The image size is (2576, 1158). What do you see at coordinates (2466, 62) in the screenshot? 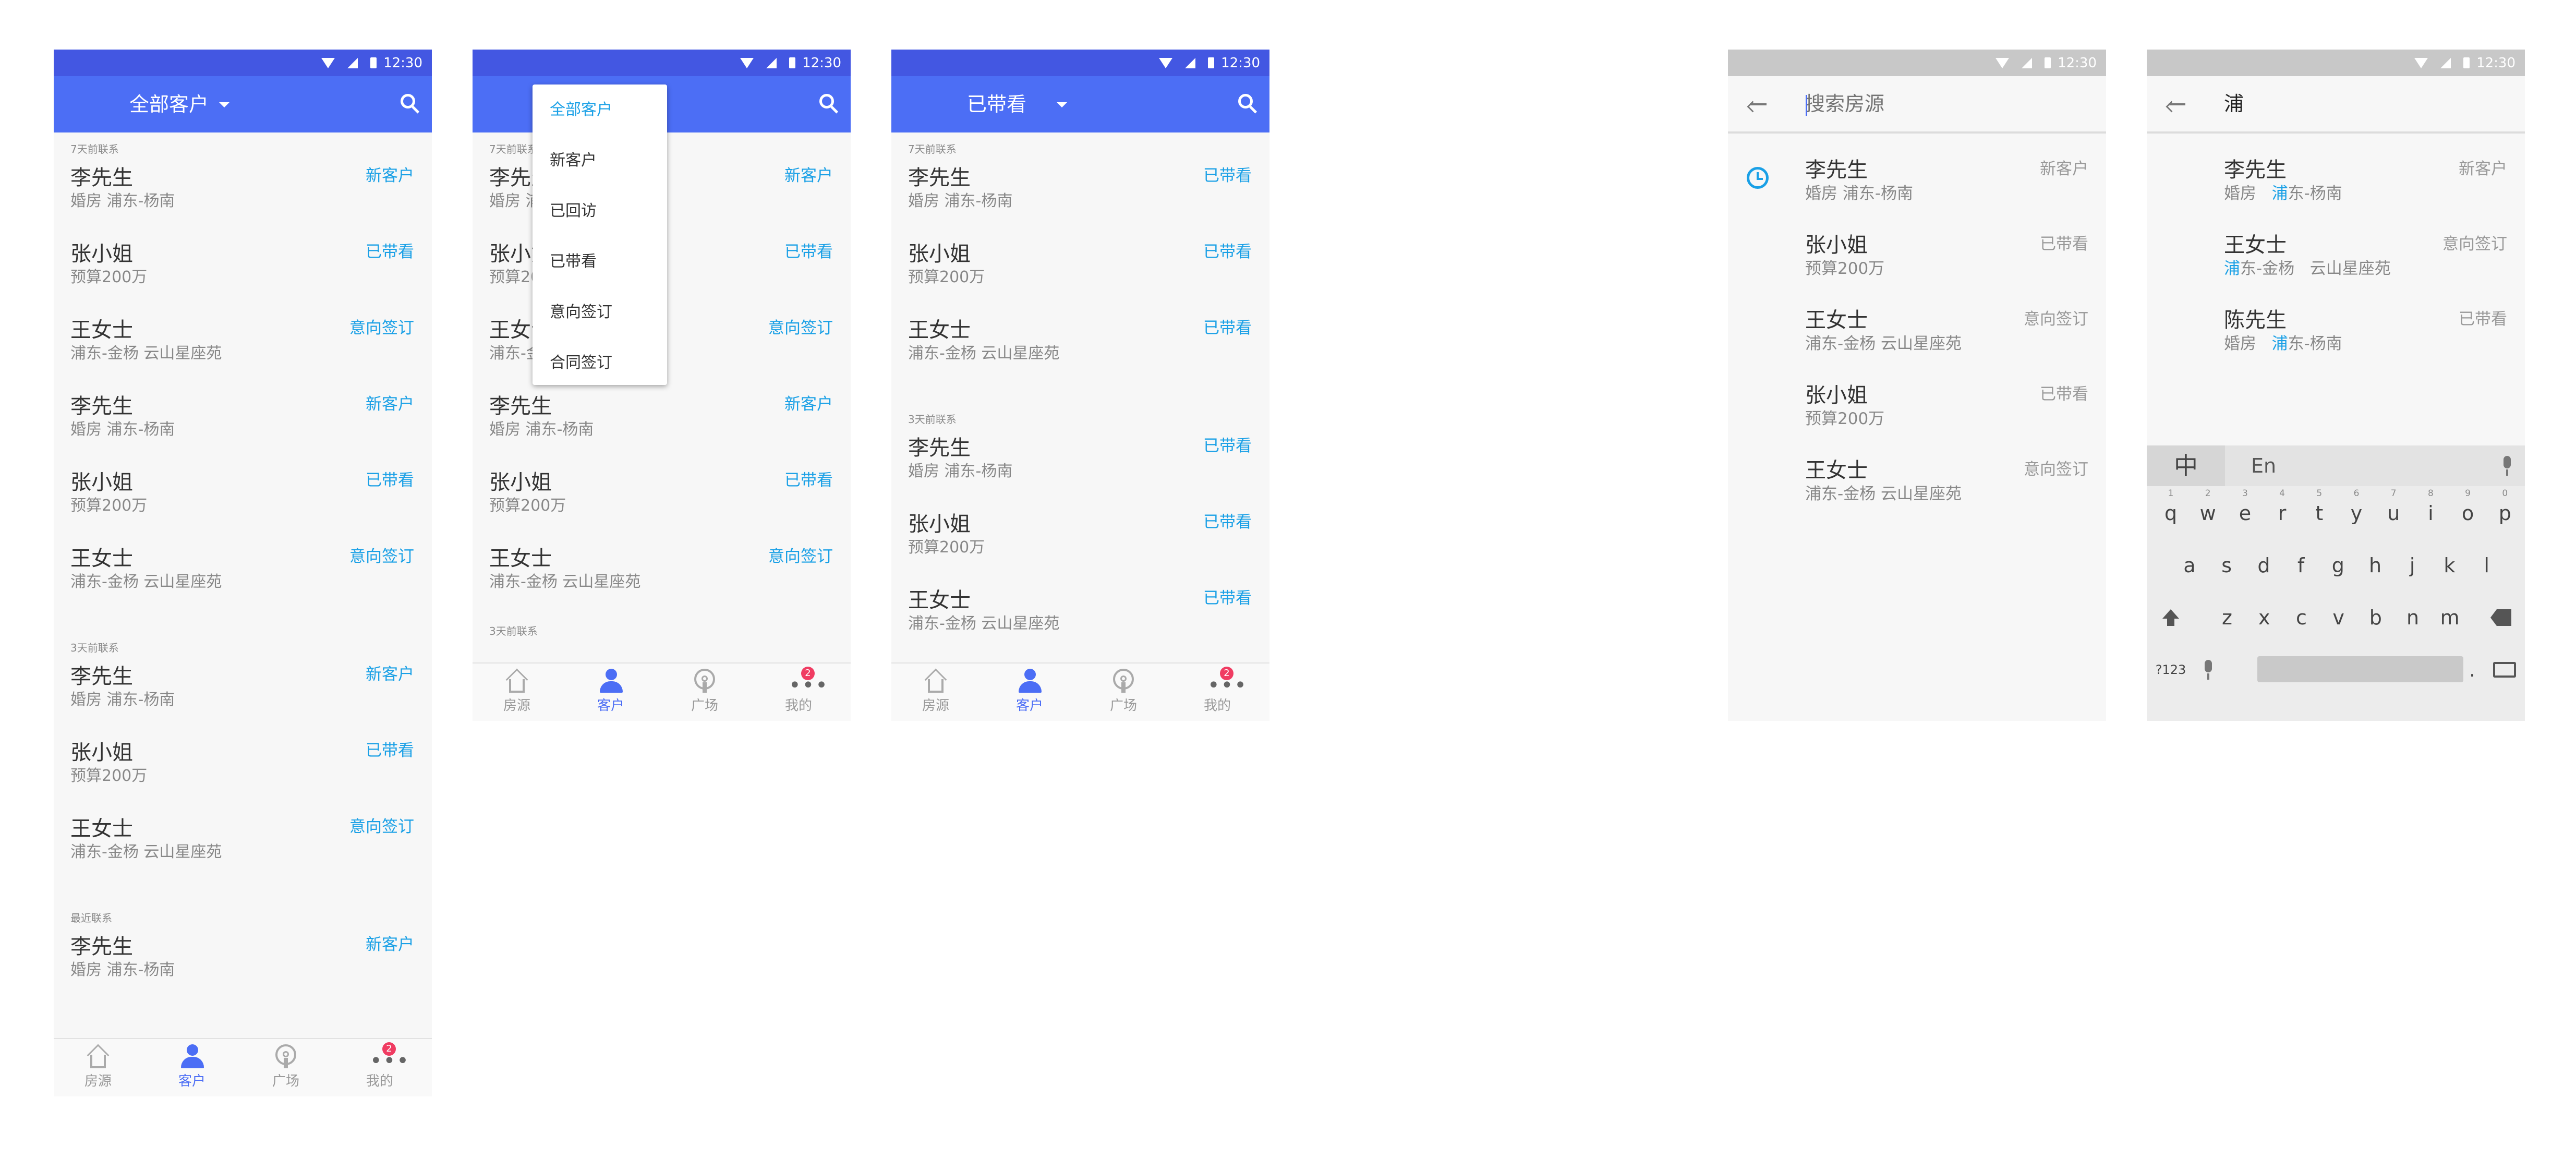
I see `battery-icon` at bounding box center [2466, 62].